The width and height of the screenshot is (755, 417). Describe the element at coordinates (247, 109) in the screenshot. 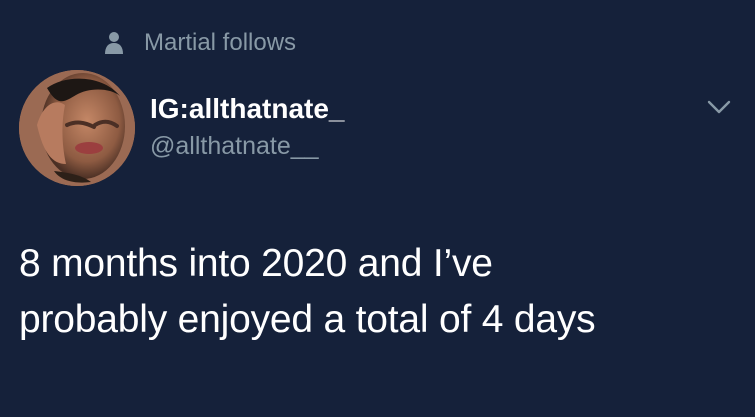

I see `display-name: IG:allthatnate_` at that location.